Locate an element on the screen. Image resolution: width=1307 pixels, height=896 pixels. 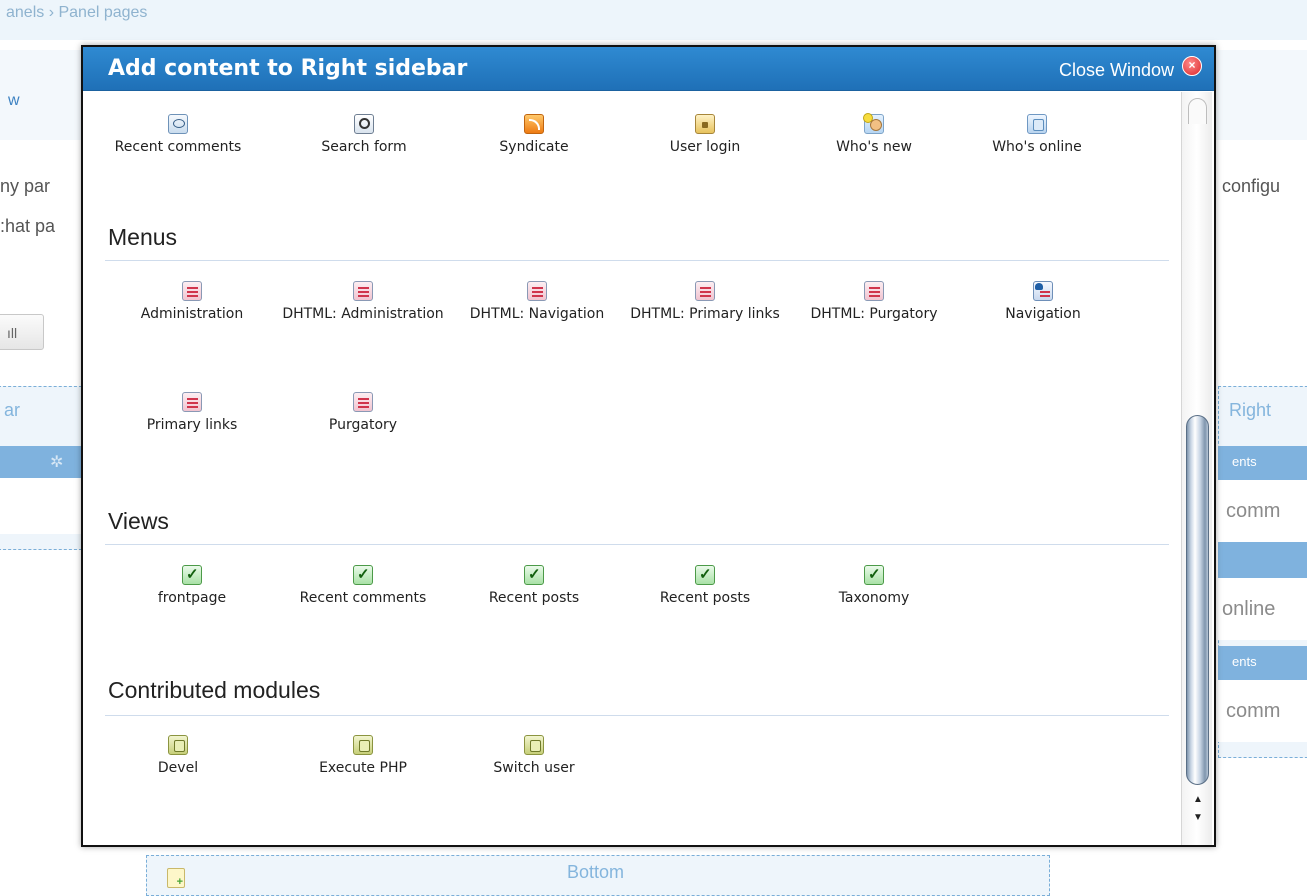
navigation-menu-icon is located at coordinates (1043, 291).